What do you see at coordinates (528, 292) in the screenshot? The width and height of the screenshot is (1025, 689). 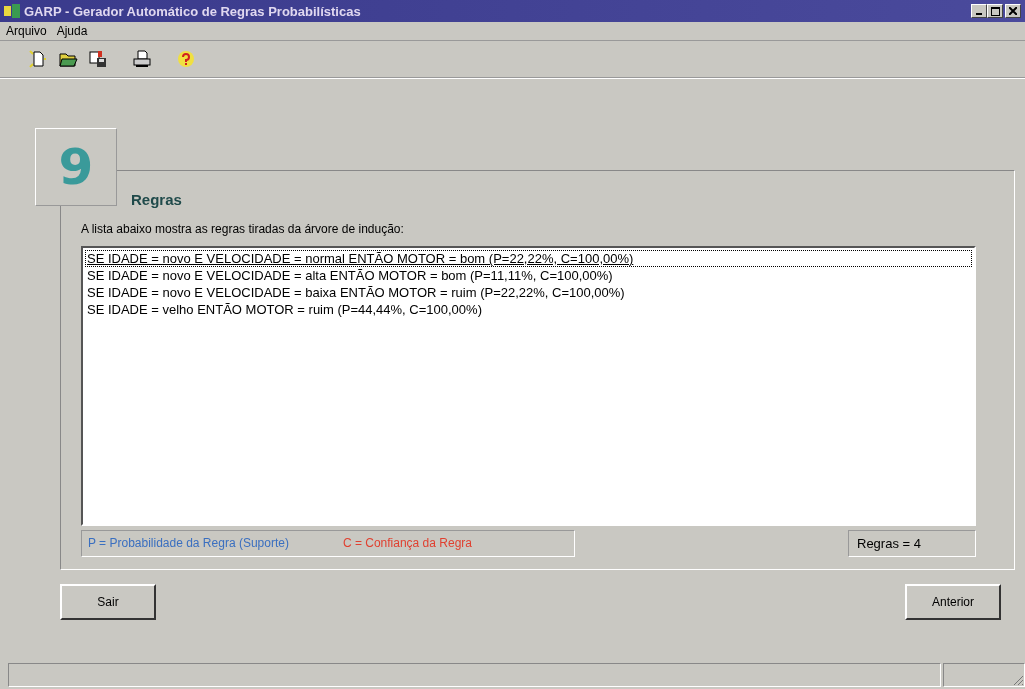 I see `rule-item: SE IDADE = novo E VELOCIDADE = baixa ENTÃO MOTOR = ruim (P=22,22%, C=100,00%)` at bounding box center [528, 292].